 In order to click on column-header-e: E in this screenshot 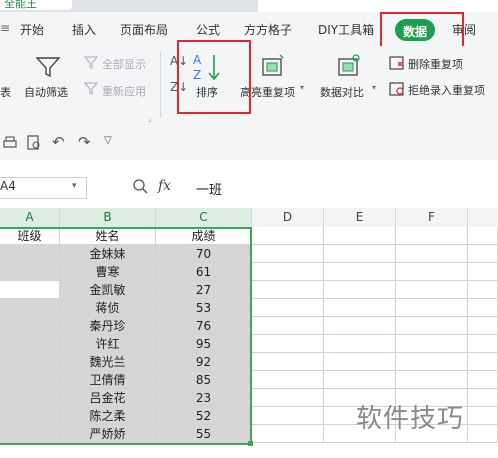, I will do `click(360, 217)`.